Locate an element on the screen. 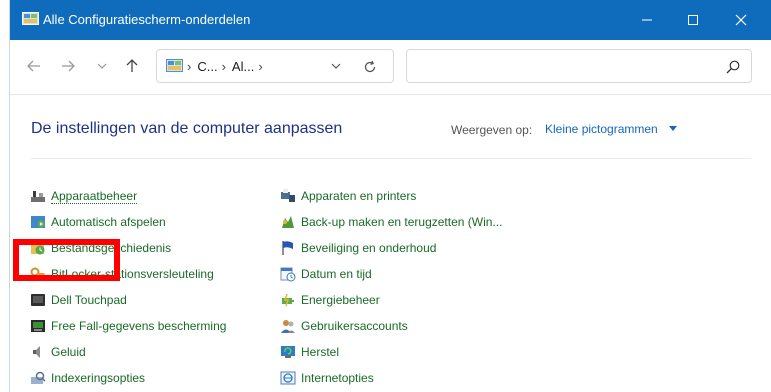 The height and width of the screenshot is (392, 771). item-label: Indexeringsopties is located at coordinates (98, 378).